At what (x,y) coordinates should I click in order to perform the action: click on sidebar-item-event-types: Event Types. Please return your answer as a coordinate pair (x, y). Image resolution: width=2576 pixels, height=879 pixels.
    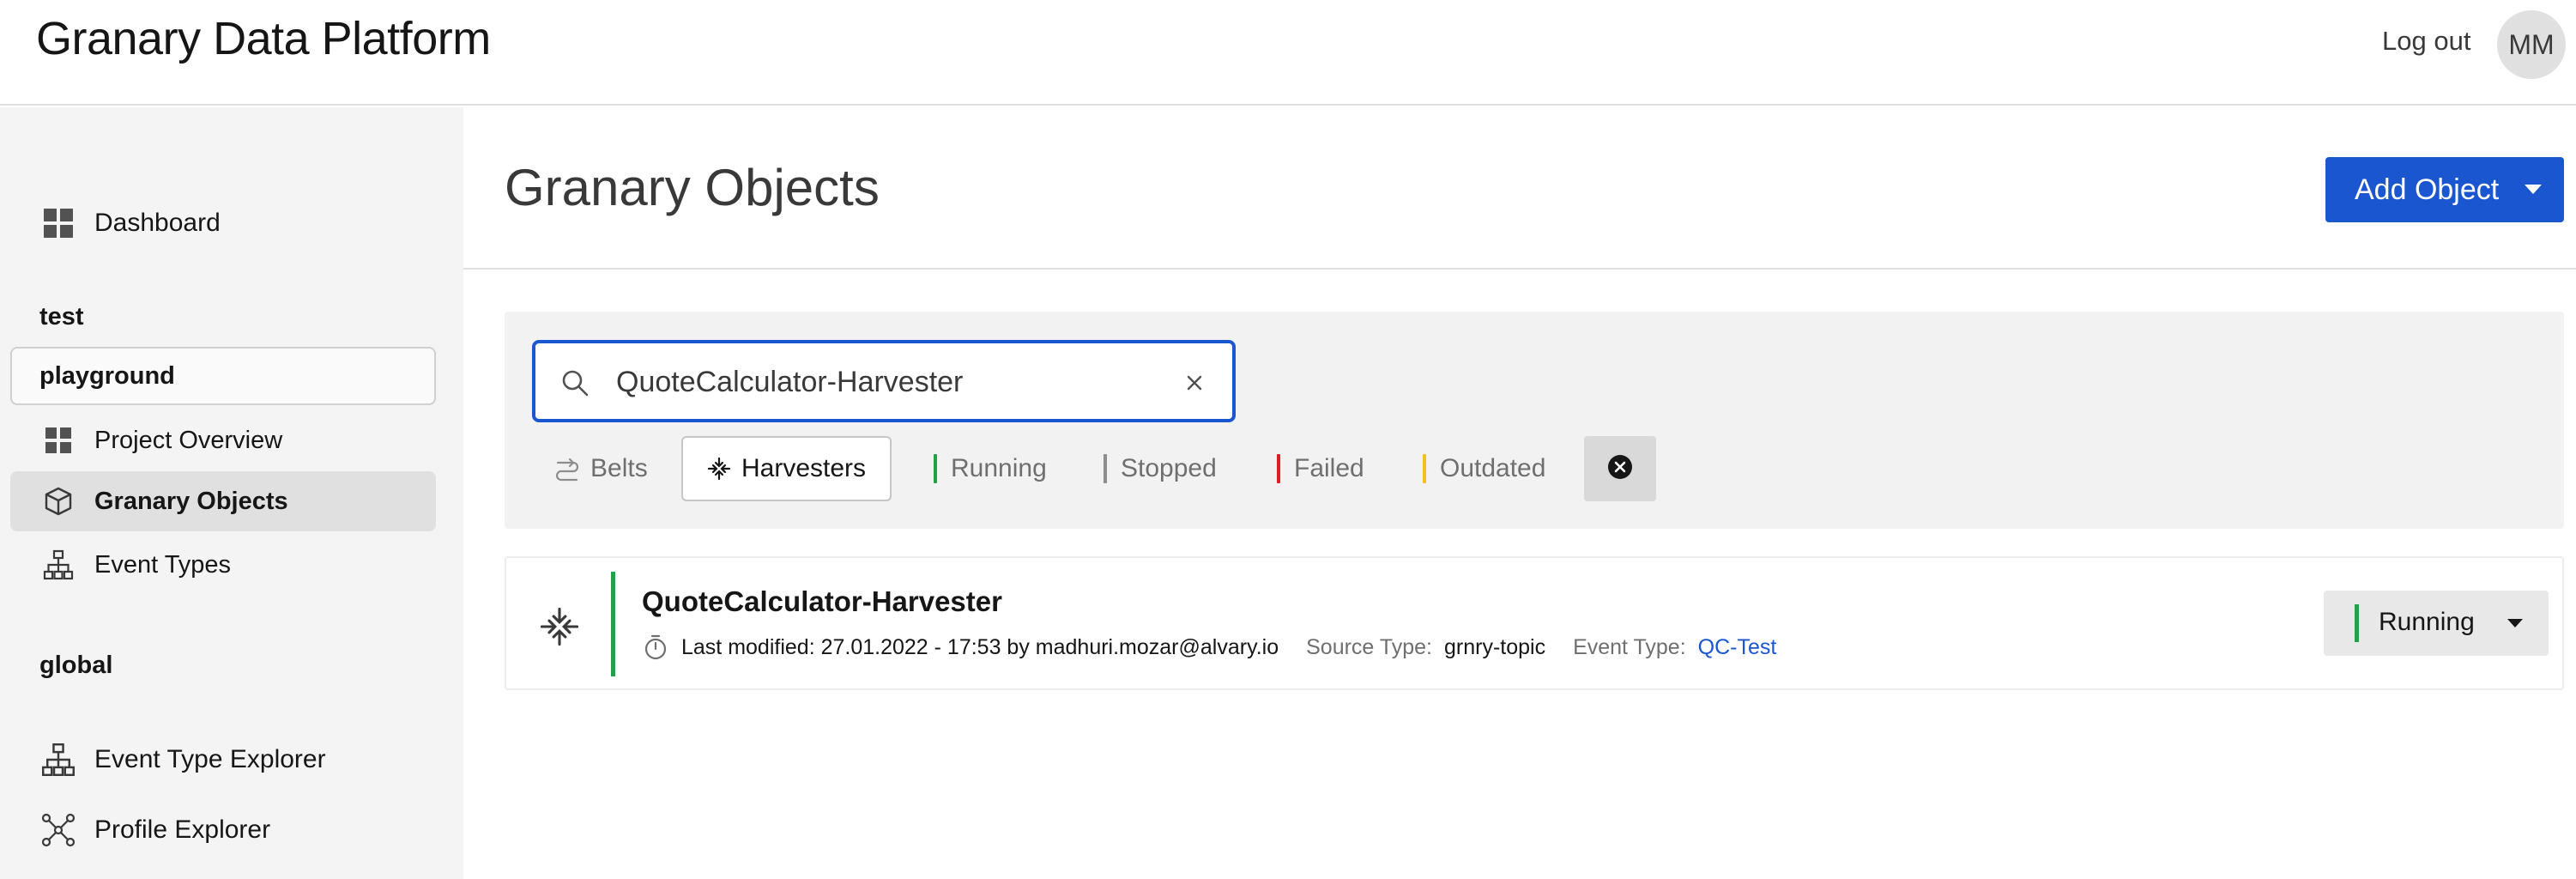
    Looking at the image, I should click on (223, 565).